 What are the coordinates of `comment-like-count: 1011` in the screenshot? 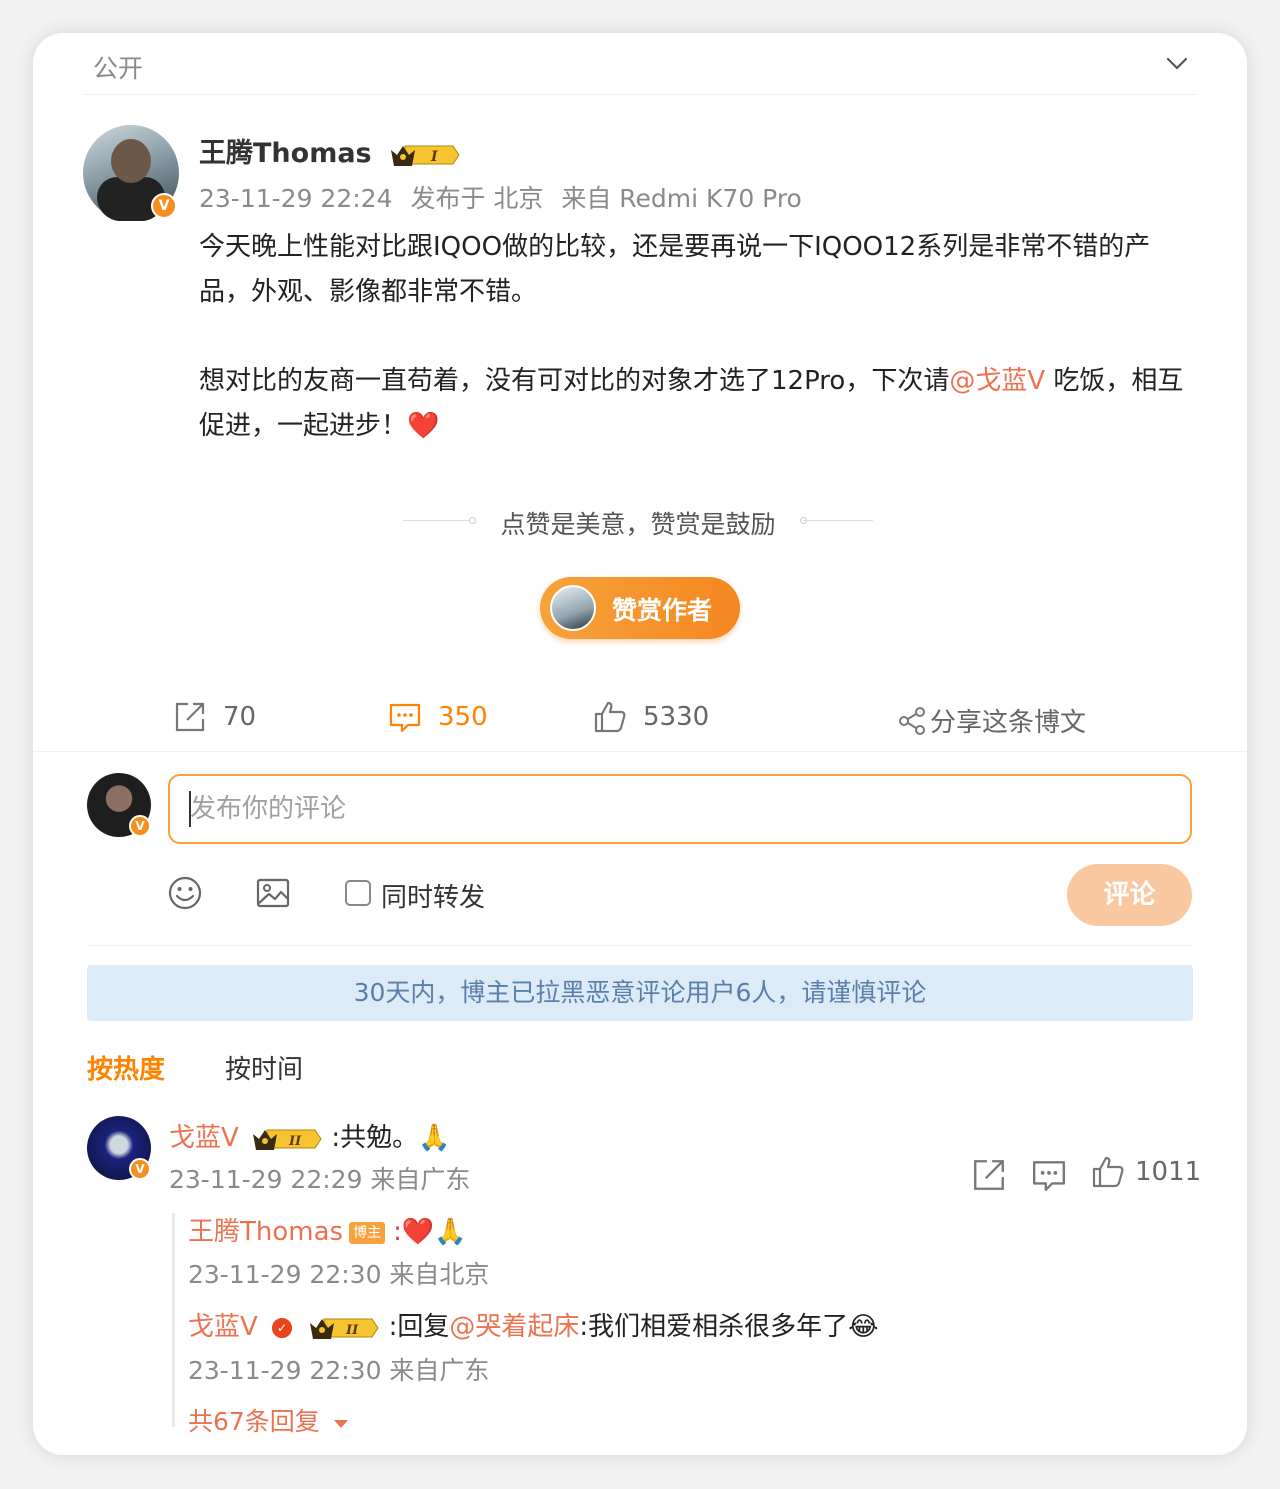 It's located at (1168, 1172).